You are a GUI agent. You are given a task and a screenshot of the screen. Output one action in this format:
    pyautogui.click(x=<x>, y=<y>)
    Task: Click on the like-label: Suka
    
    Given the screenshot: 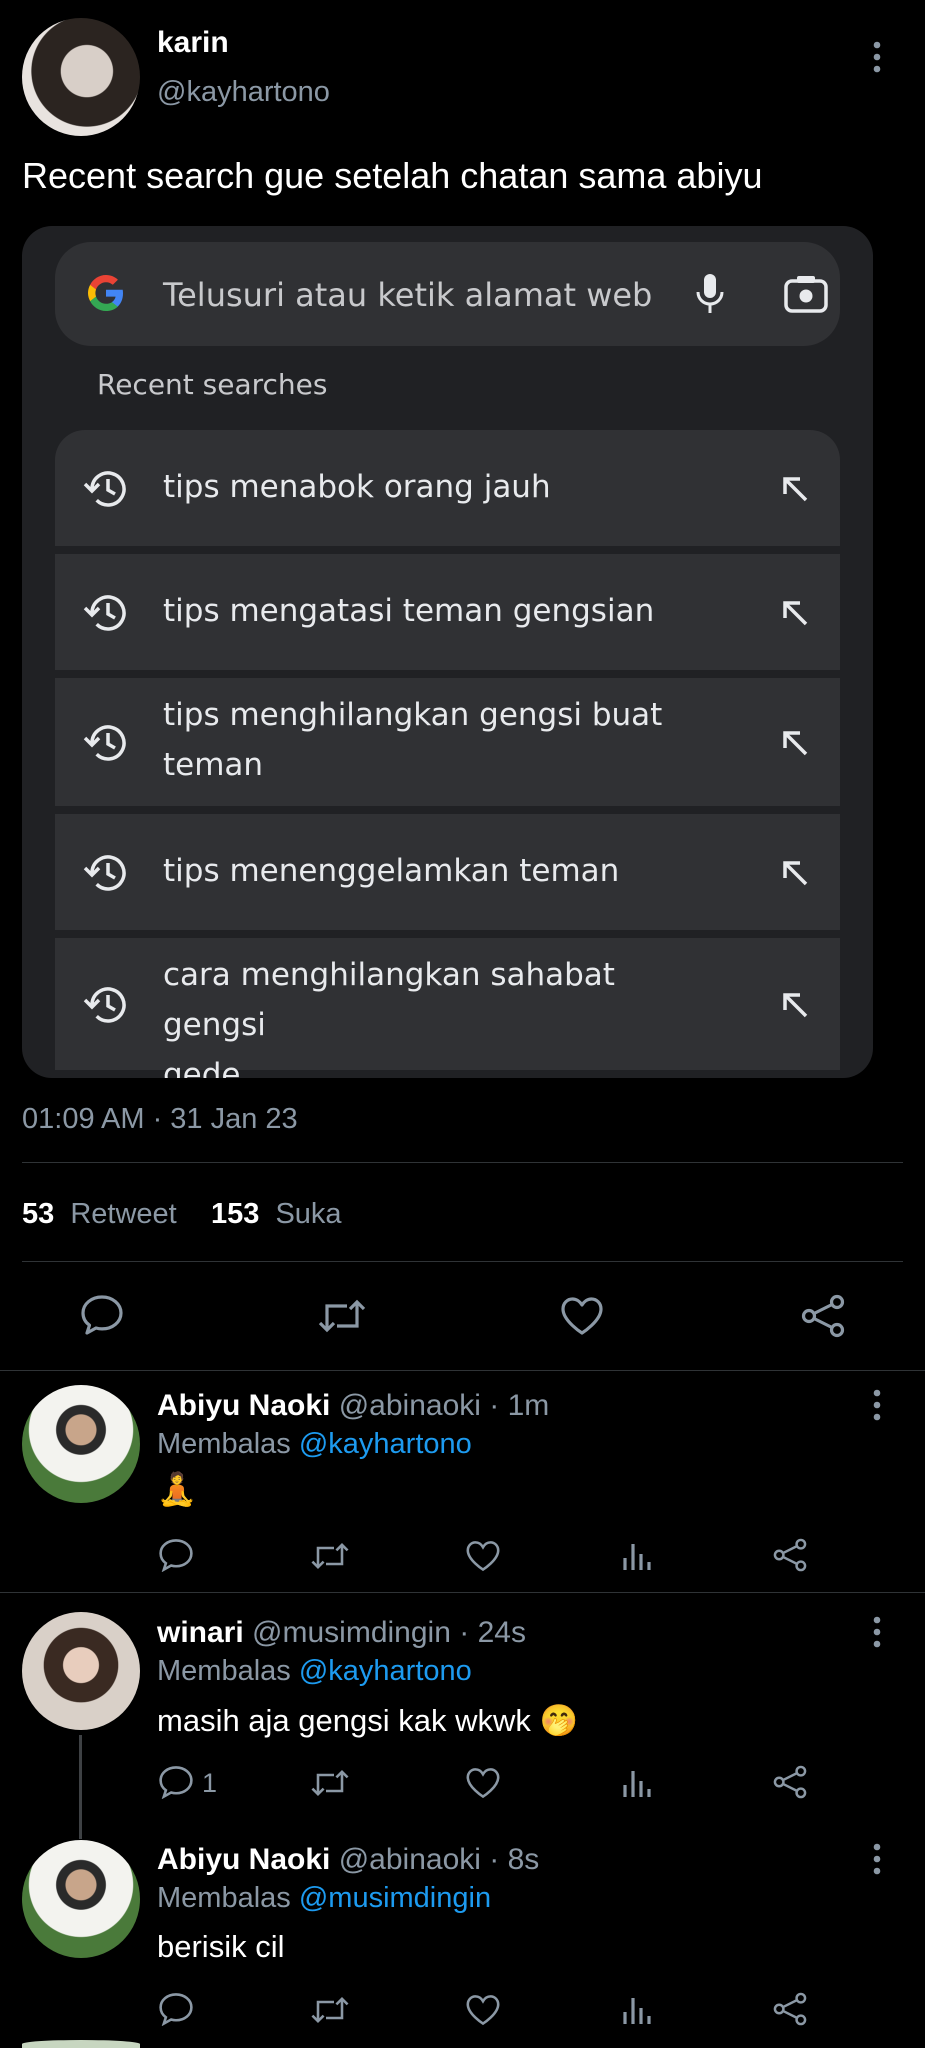 What is the action you would take?
    pyautogui.click(x=308, y=1214)
    